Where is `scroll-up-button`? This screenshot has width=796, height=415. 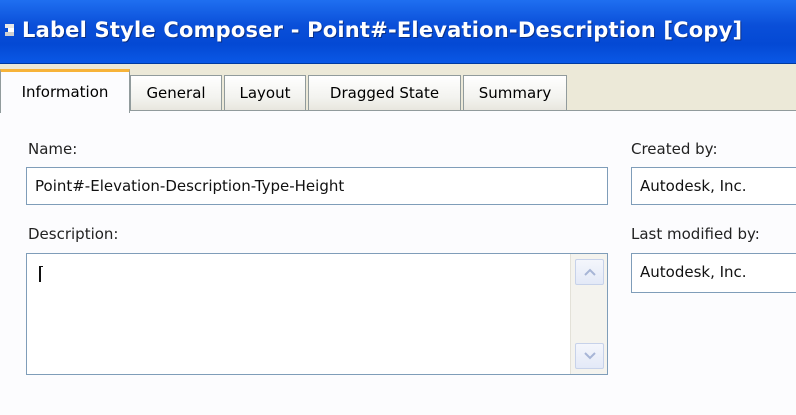
scroll-up-button is located at coordinates (589, 272).